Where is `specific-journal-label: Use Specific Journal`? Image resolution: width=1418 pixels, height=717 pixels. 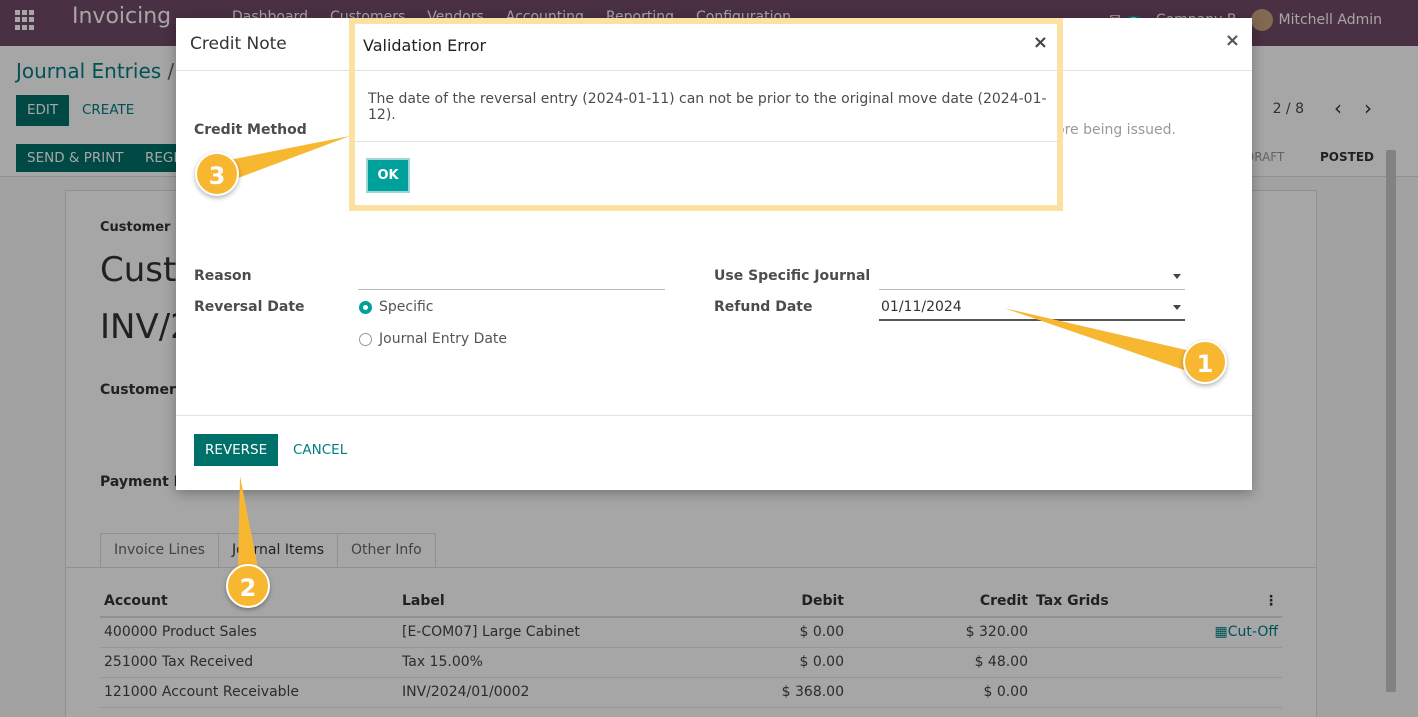 specific-journal-label: Use Specific Journal is located at coordinates (792, 276).